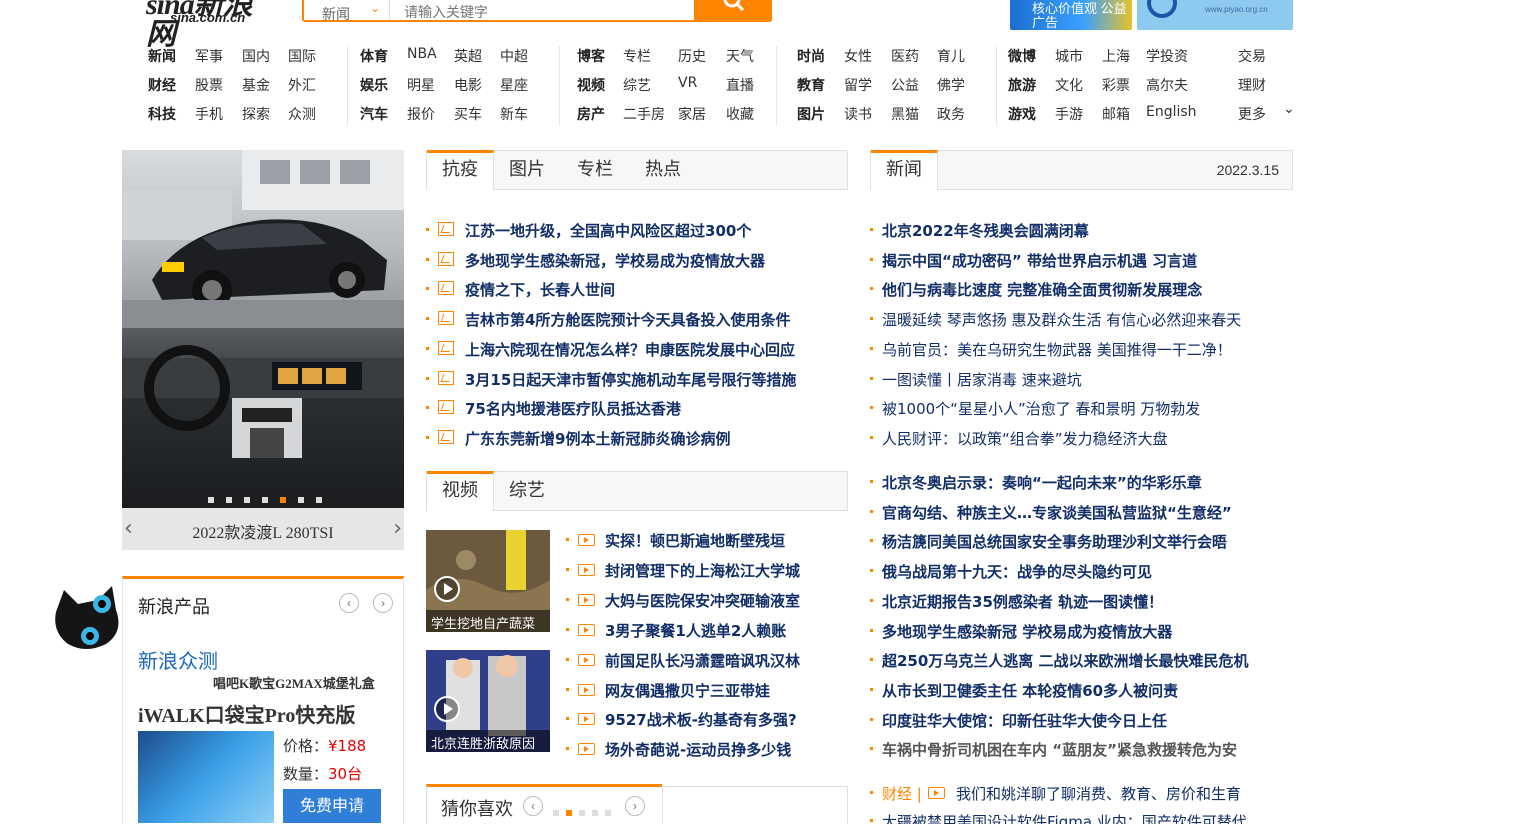 The image size is (1536, 824). What do you see at coordinates (162, 85) in the screenshot?
I see `nav-link: 财经` at bounding box center [162, 85].